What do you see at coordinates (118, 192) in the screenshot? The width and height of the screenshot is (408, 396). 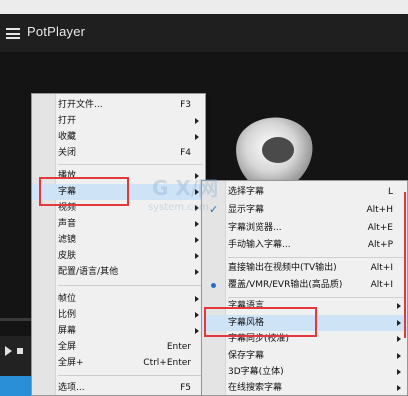 I see `menu-item-subtitles: 字幕` at bounding box center [118, 192].